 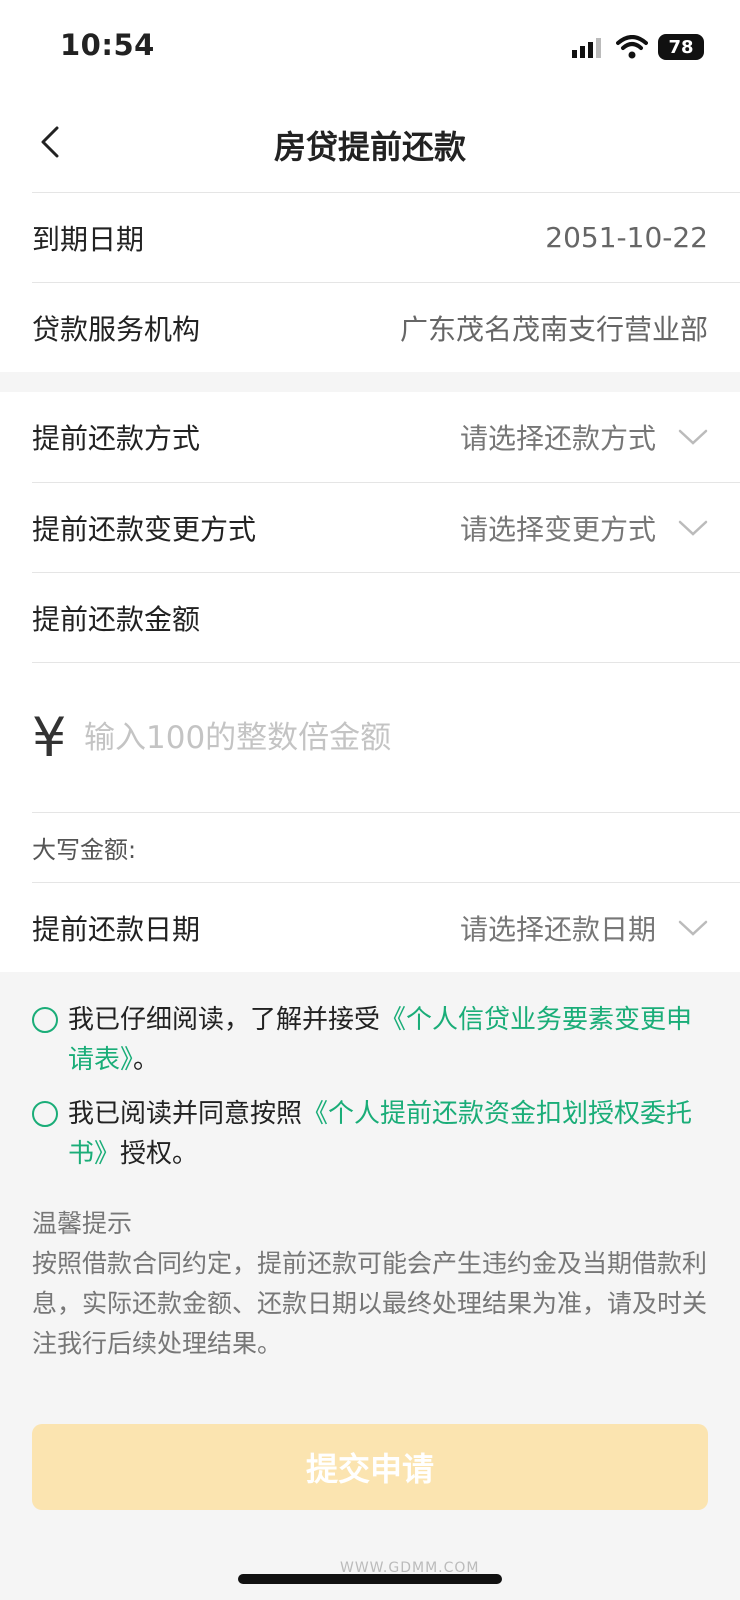 I want to click on wifi-icon, so click(x=632, y=47).